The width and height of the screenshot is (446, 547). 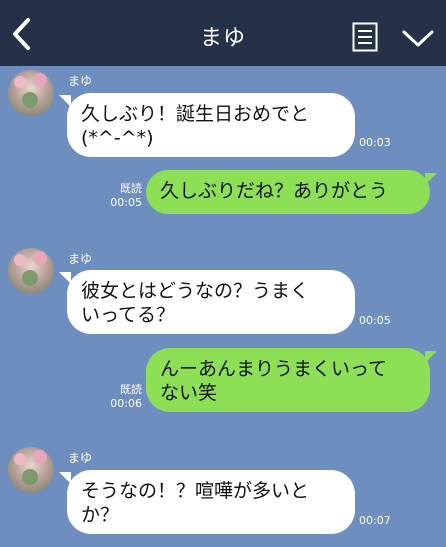 What do you see at coordinates (375, 520) in the screenshot?
I see `message-time: 00:07` at bounding box center [375, 520].